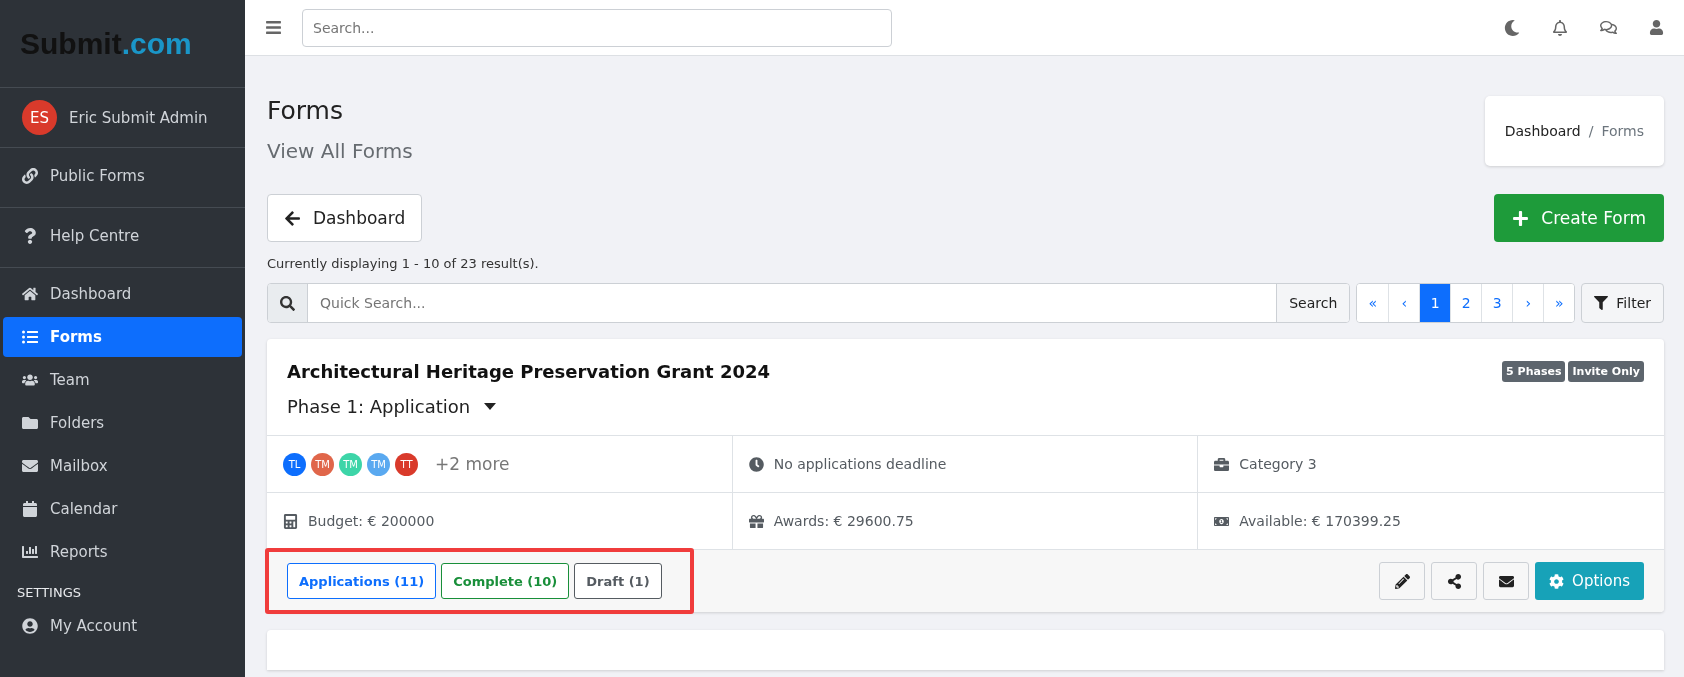  Describe the element at coordinates (83, 176) in the screenshot. I see `sidebar-link: Public Forms` at that location.